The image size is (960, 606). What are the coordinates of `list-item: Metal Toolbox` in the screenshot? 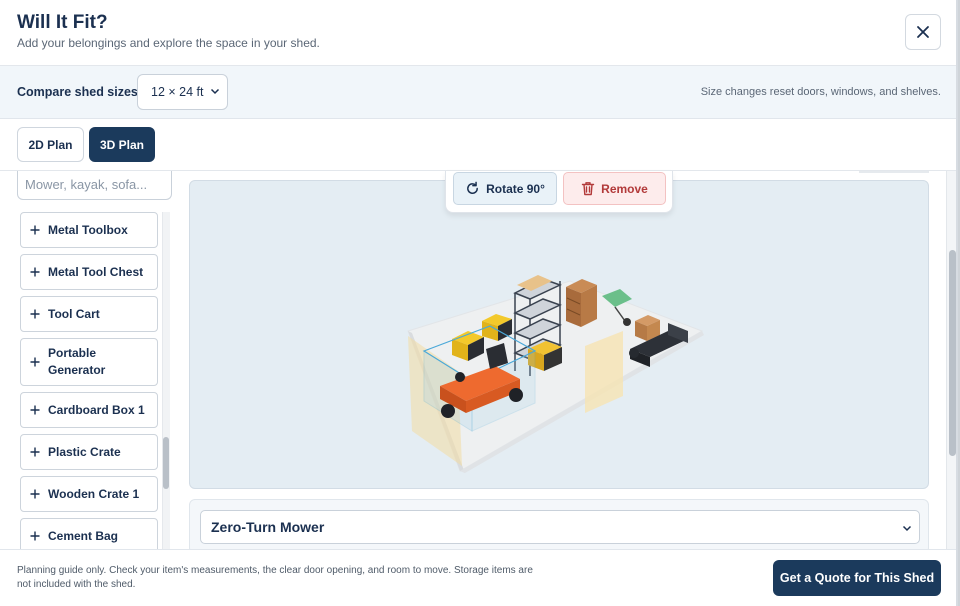 It's located at (89, 230).